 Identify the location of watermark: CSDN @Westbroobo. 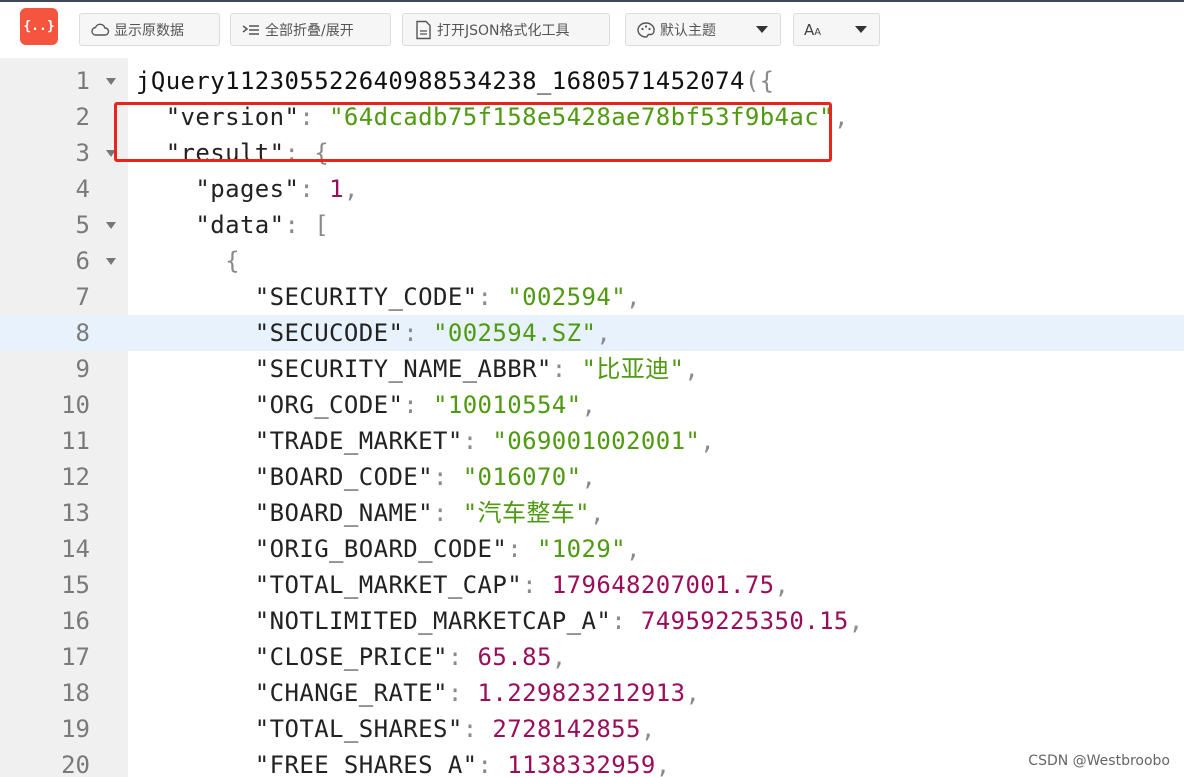
(1099, 761).